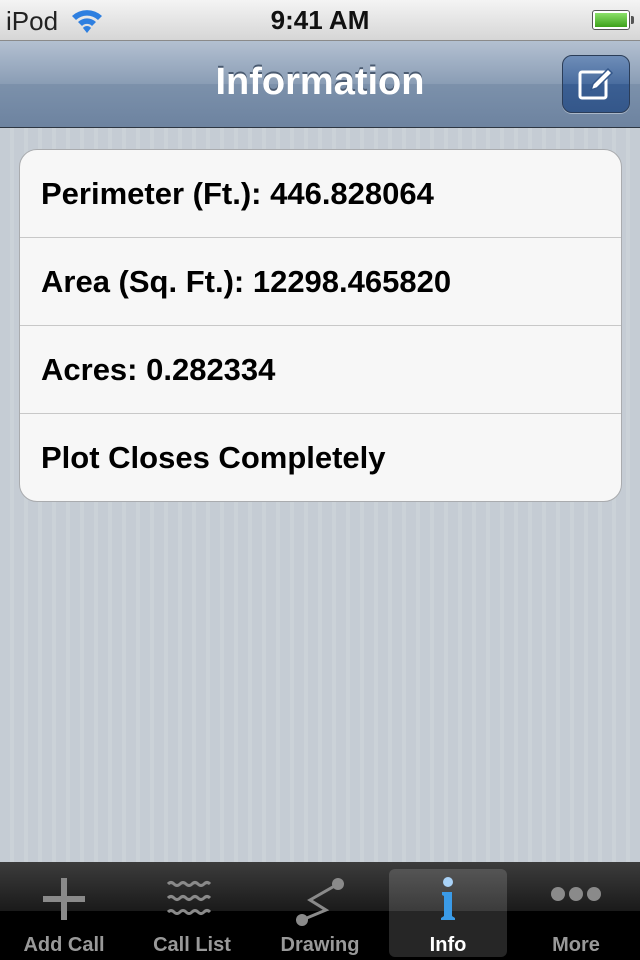 The height and width of the screenshot is (960, 640). What do you see at coordinates (64, 945) in the screenshot?
I see `tab-label: Add Call` at bounding box center [64, 945].